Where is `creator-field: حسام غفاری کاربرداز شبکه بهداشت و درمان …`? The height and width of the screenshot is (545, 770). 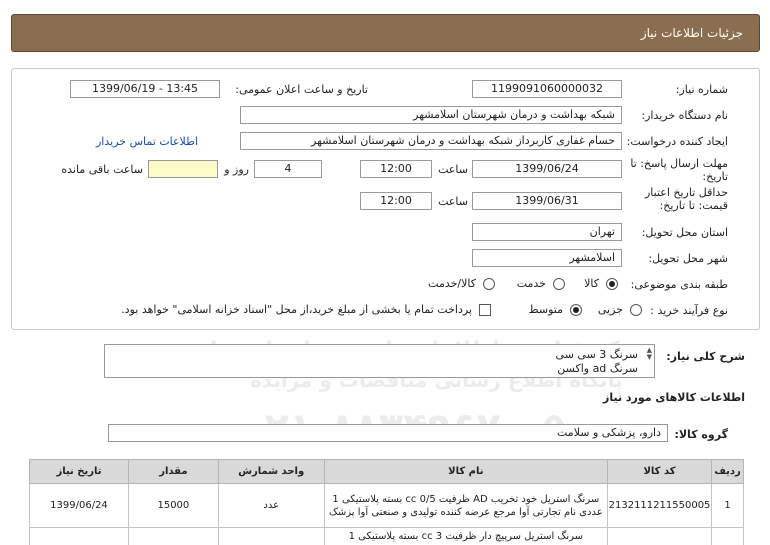 creator-field: حسام غفاری کاربرداز شبکه بهداشت و درمان … is located at coordinates (431, 141).